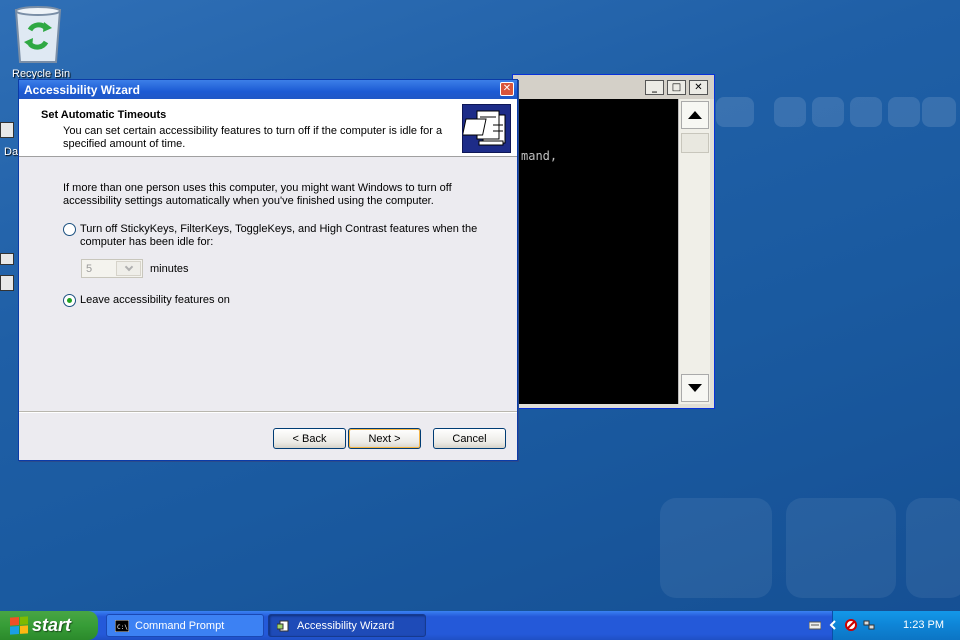  What do you see at coordinates (69, 300) in the screenshot?
I see `leave-on-radio` at bounding box center [69, 300].